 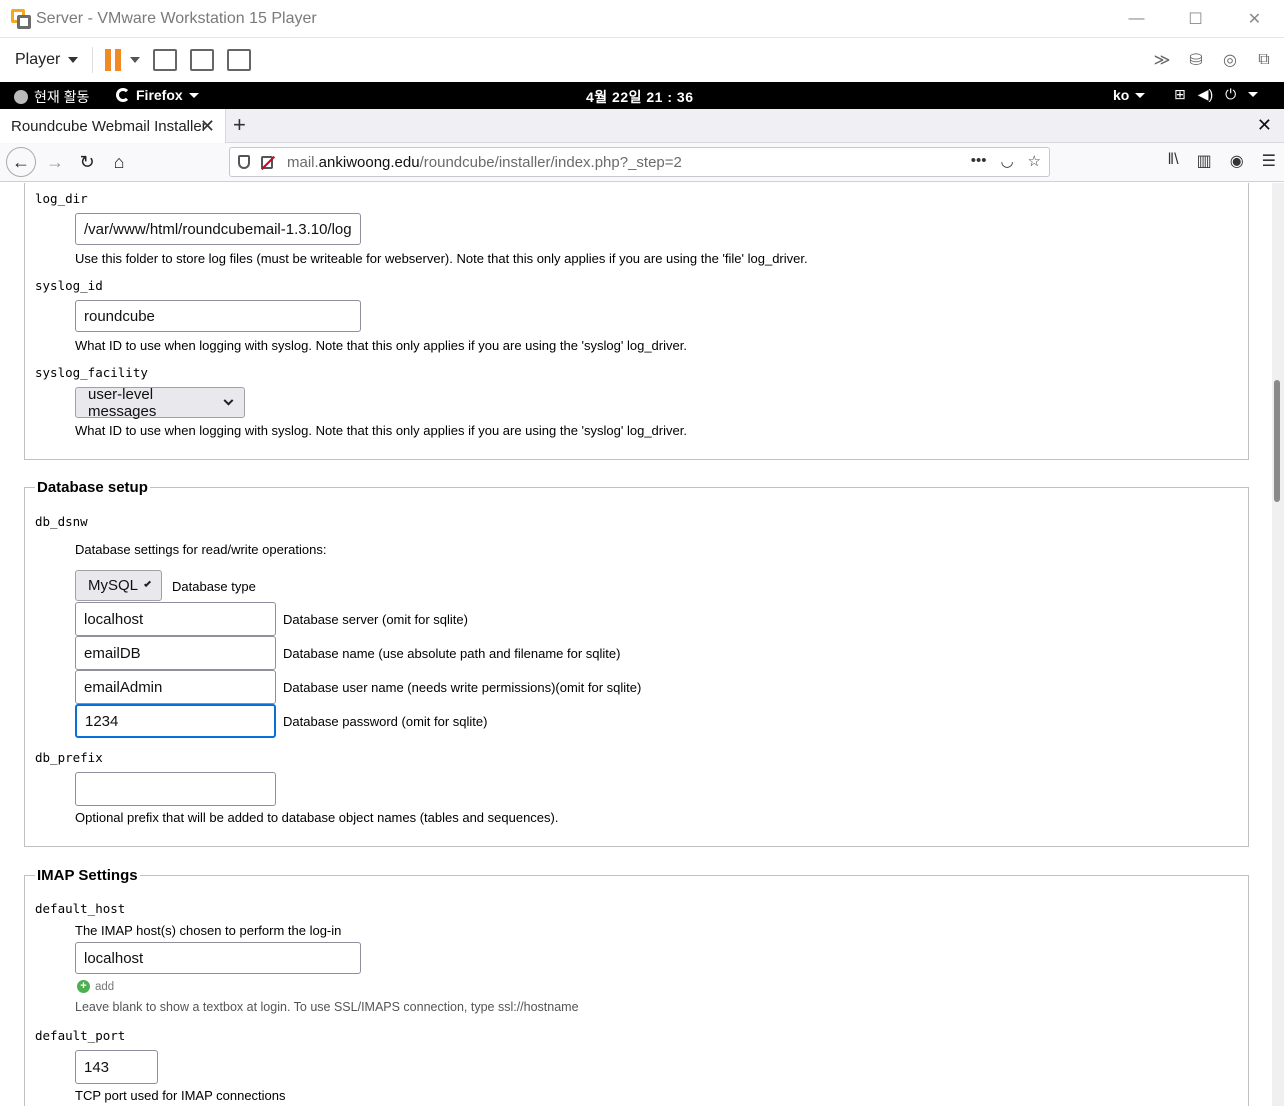 What do you see at coordinates (1277, 441) in the screenshot?
I see `scrollbar-thumb` at bounding box center [1277, 441].